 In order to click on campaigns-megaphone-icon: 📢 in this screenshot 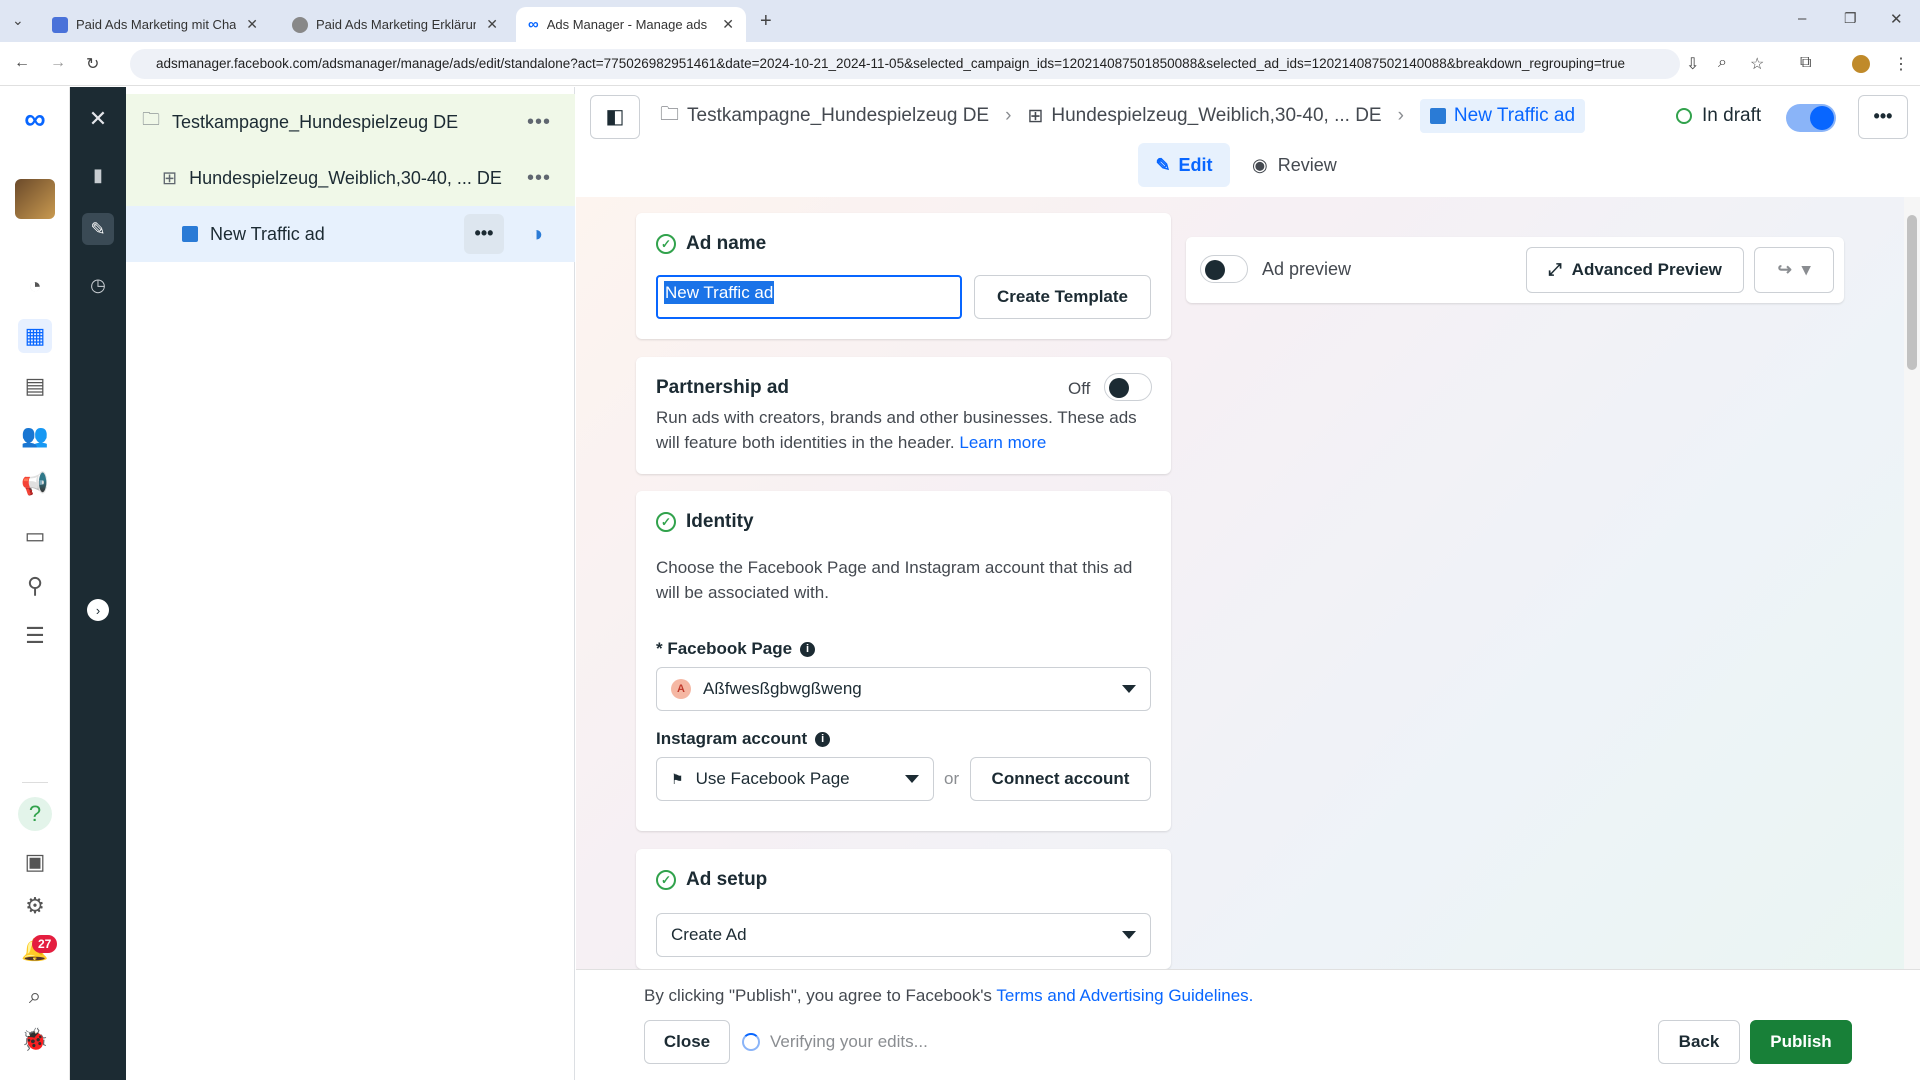, I will do `click(35, 484)`.